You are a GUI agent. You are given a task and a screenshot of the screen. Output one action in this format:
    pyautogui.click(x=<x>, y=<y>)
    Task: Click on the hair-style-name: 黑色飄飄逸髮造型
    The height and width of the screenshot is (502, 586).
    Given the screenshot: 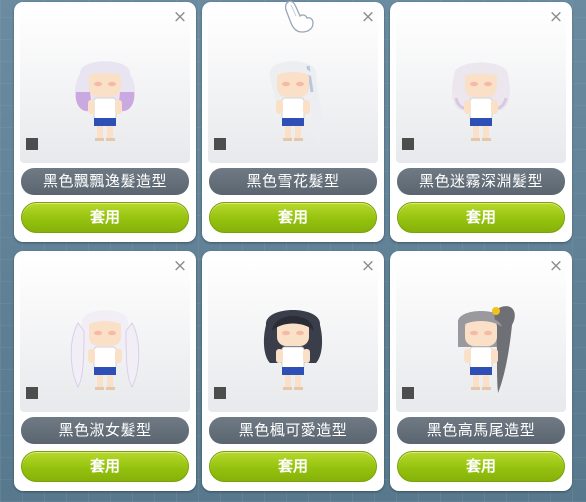 What is the action you would take?
    pyautogui.click(x=105, y=181)
    